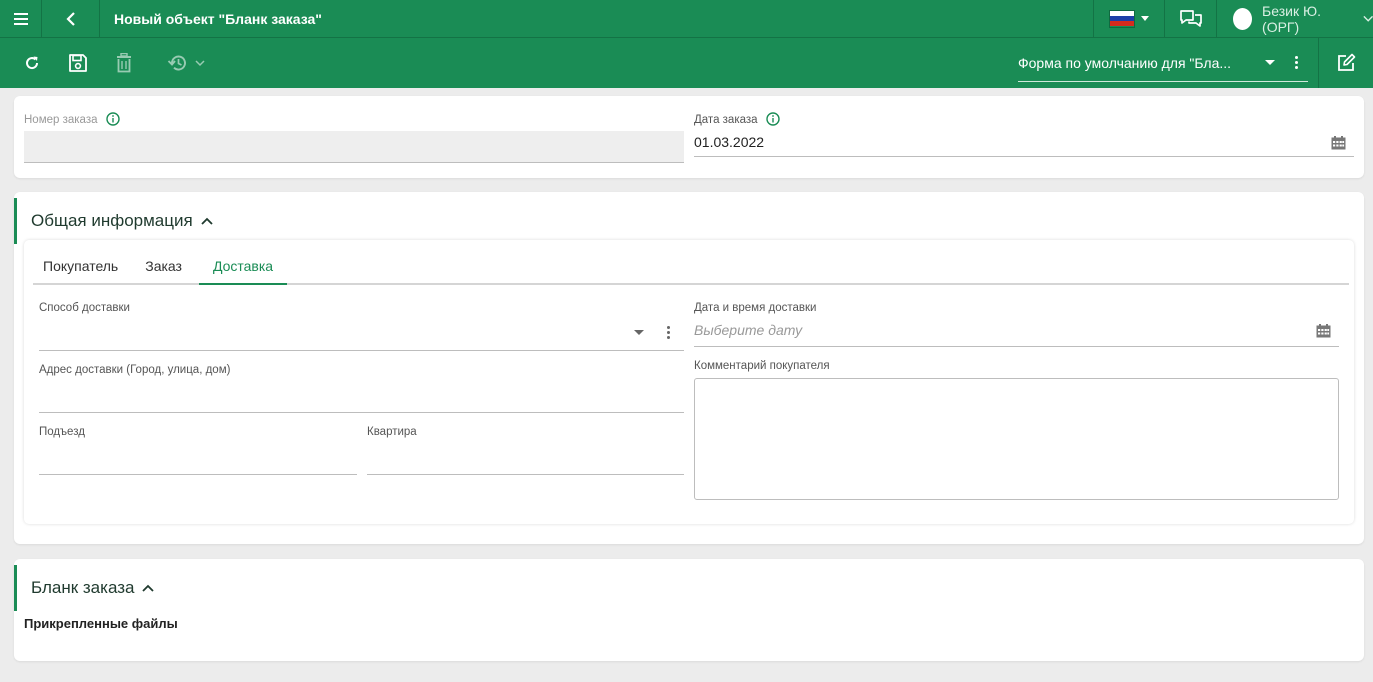  What do you see at coordinates (689, 137) in the screenshot?
I see `order-header-card: Номер заказа Дата заказа 01.03.2022` at bounding box center [689, 137].